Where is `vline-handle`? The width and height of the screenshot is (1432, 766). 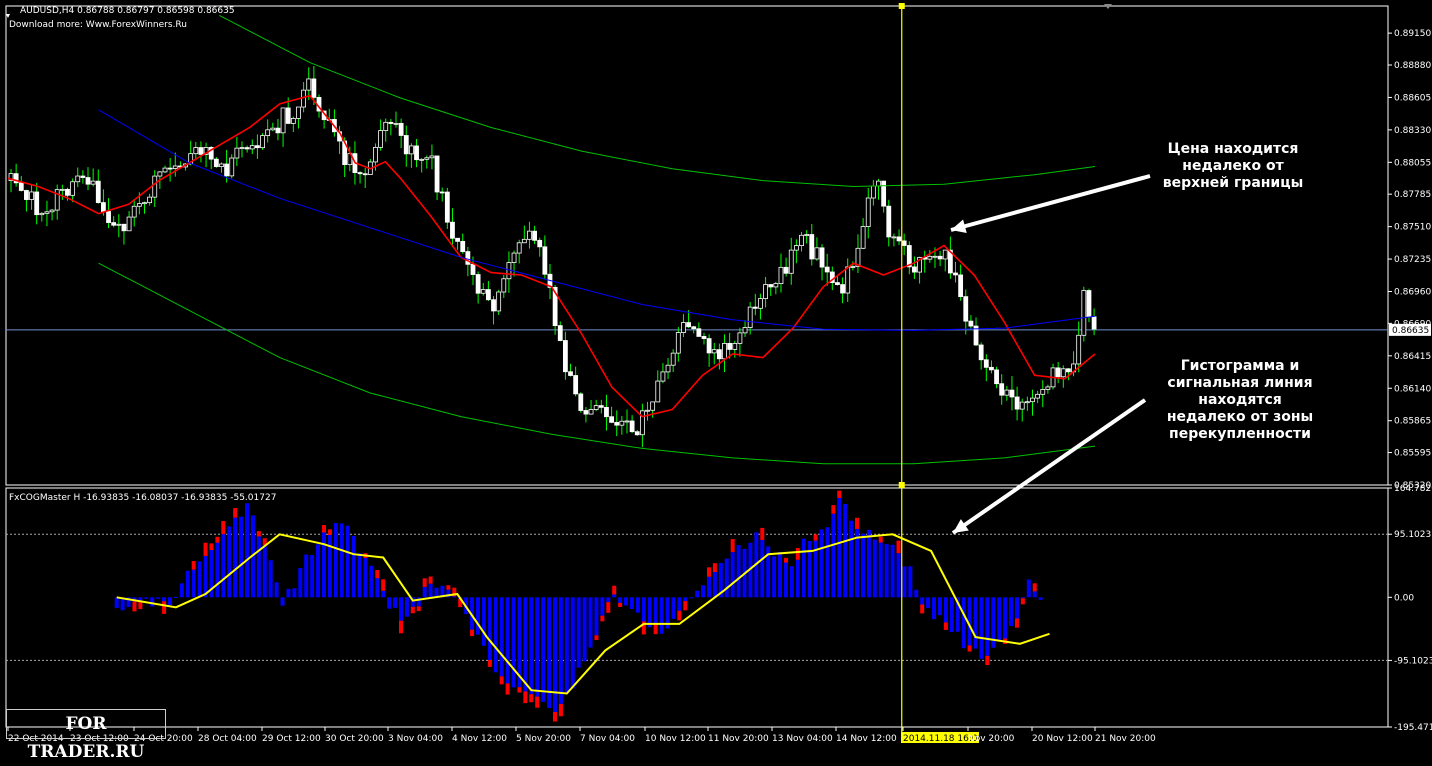
vline-handle is located at coordinates (901, 485).